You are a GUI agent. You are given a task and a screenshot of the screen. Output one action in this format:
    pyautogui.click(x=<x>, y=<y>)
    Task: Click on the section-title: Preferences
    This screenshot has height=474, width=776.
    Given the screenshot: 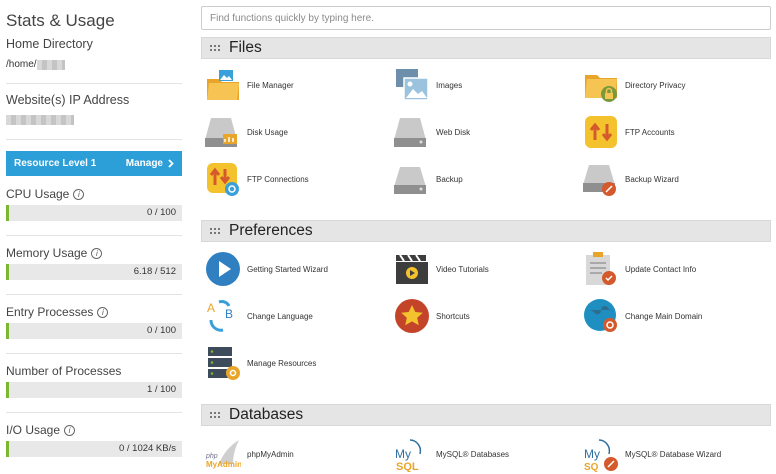 What is the action you would take?
    pyautogui.click(x=271, y=230)
    